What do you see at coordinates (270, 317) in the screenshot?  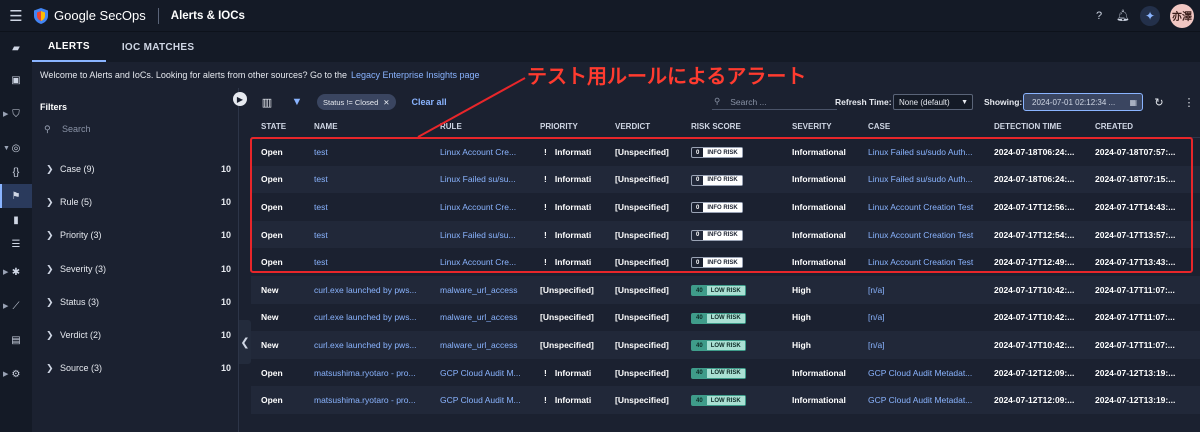 I see `cell-state: New` at bounding box center [270, 317].